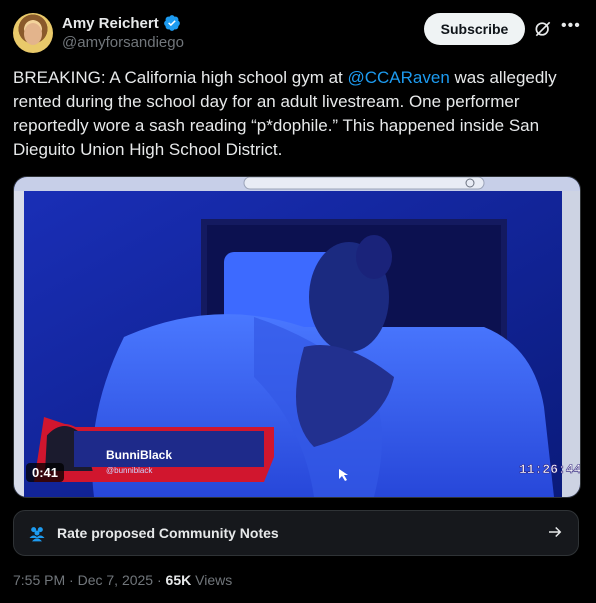 Image resolution: width=596 pixels, height=603 pixels. I want to click on more-icon: •••, so click(571, 26).